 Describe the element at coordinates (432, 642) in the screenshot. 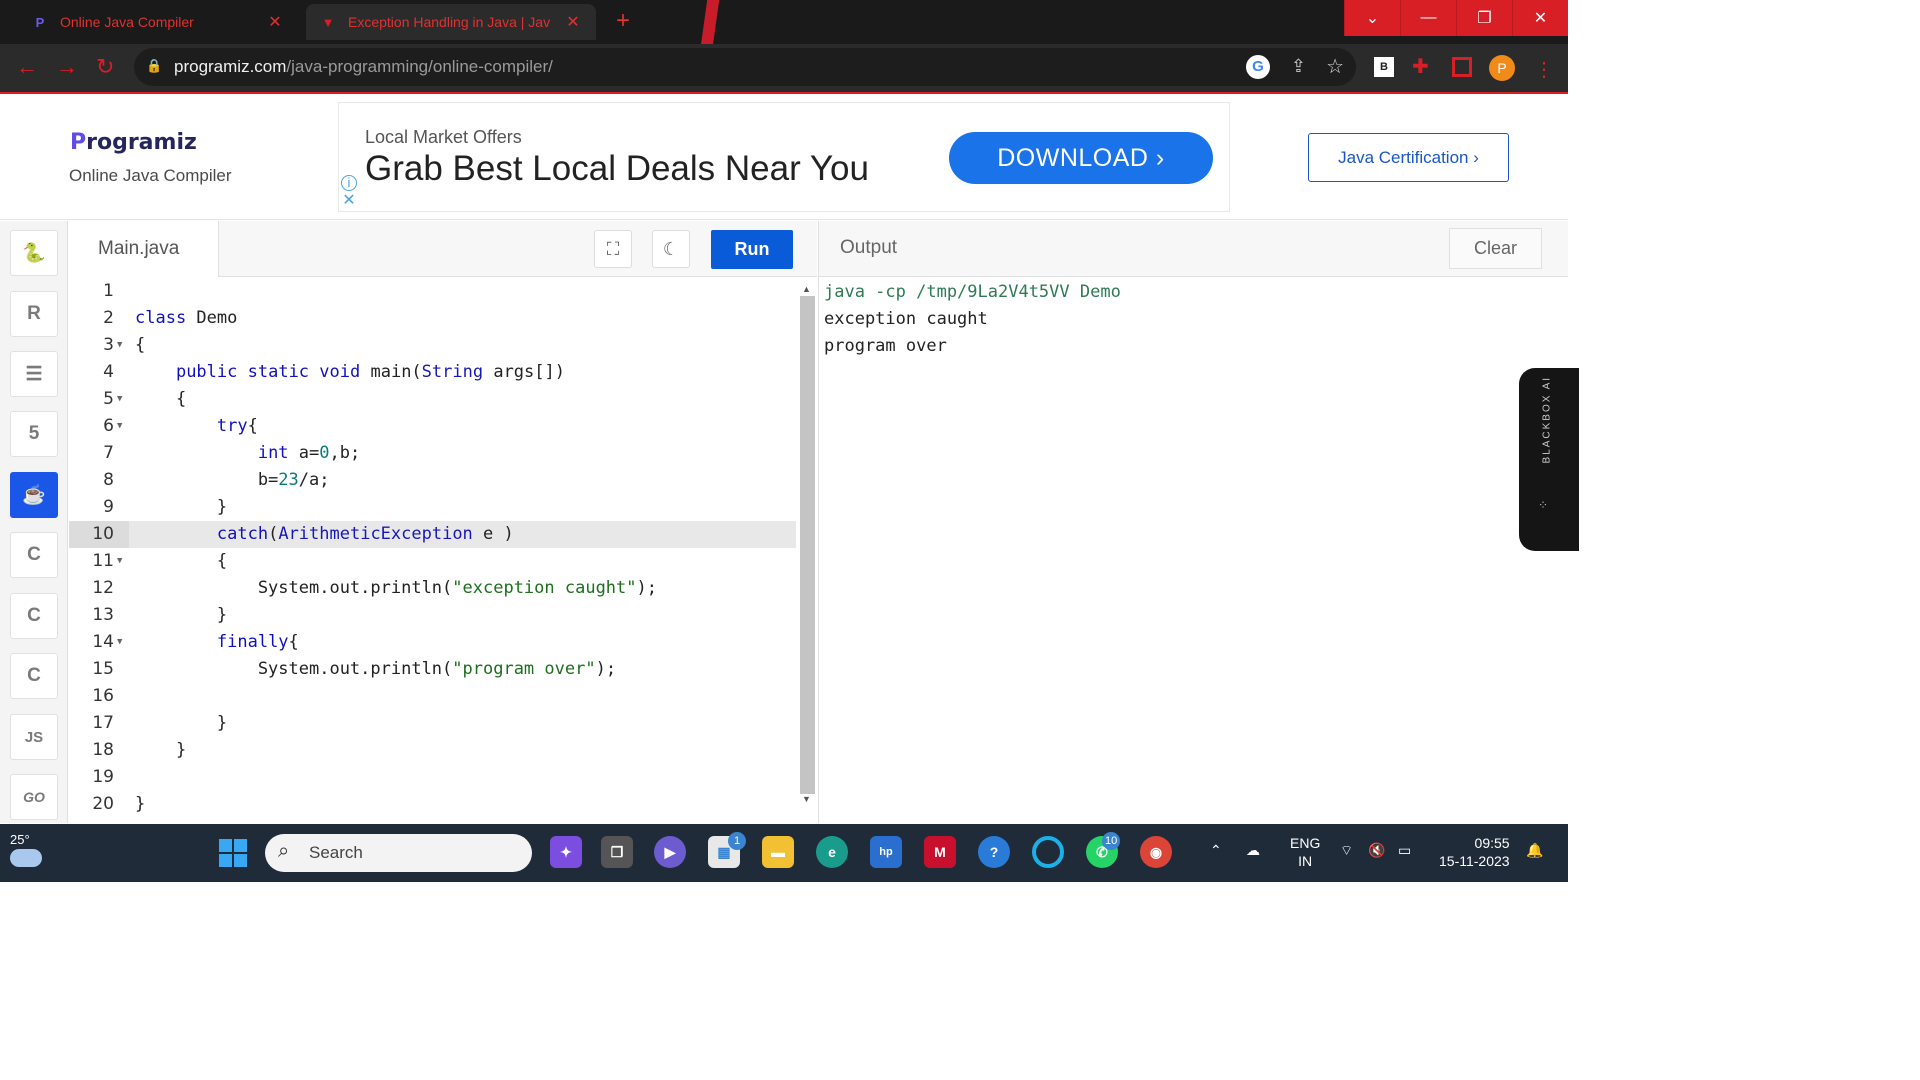

I see `code-line: 14 ▼ finally{` at that location.